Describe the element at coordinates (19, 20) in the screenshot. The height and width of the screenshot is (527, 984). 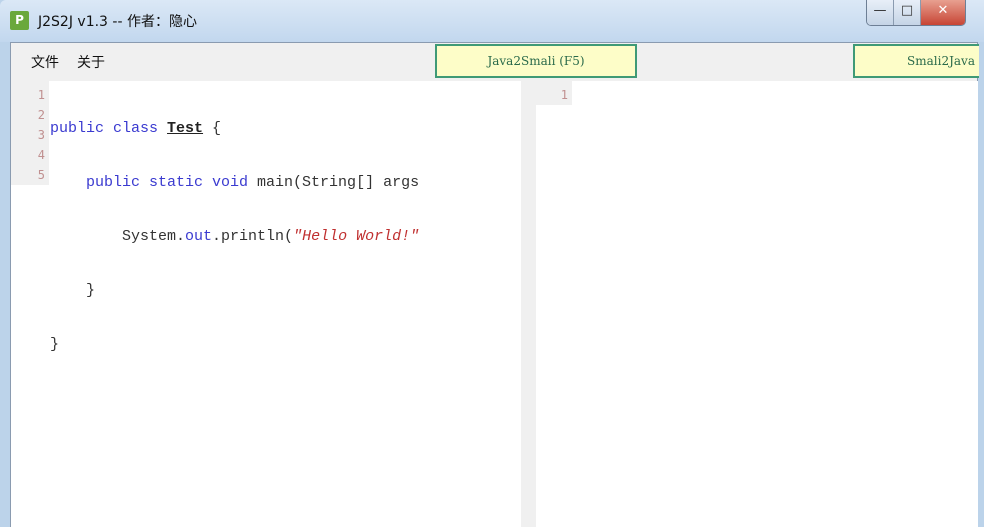
I see `app-icon: P` at that location.